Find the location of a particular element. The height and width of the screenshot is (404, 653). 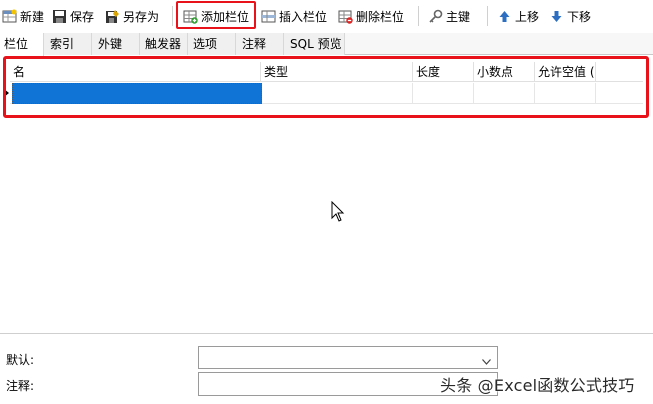

save-icon is located at coordinates (59, 16).